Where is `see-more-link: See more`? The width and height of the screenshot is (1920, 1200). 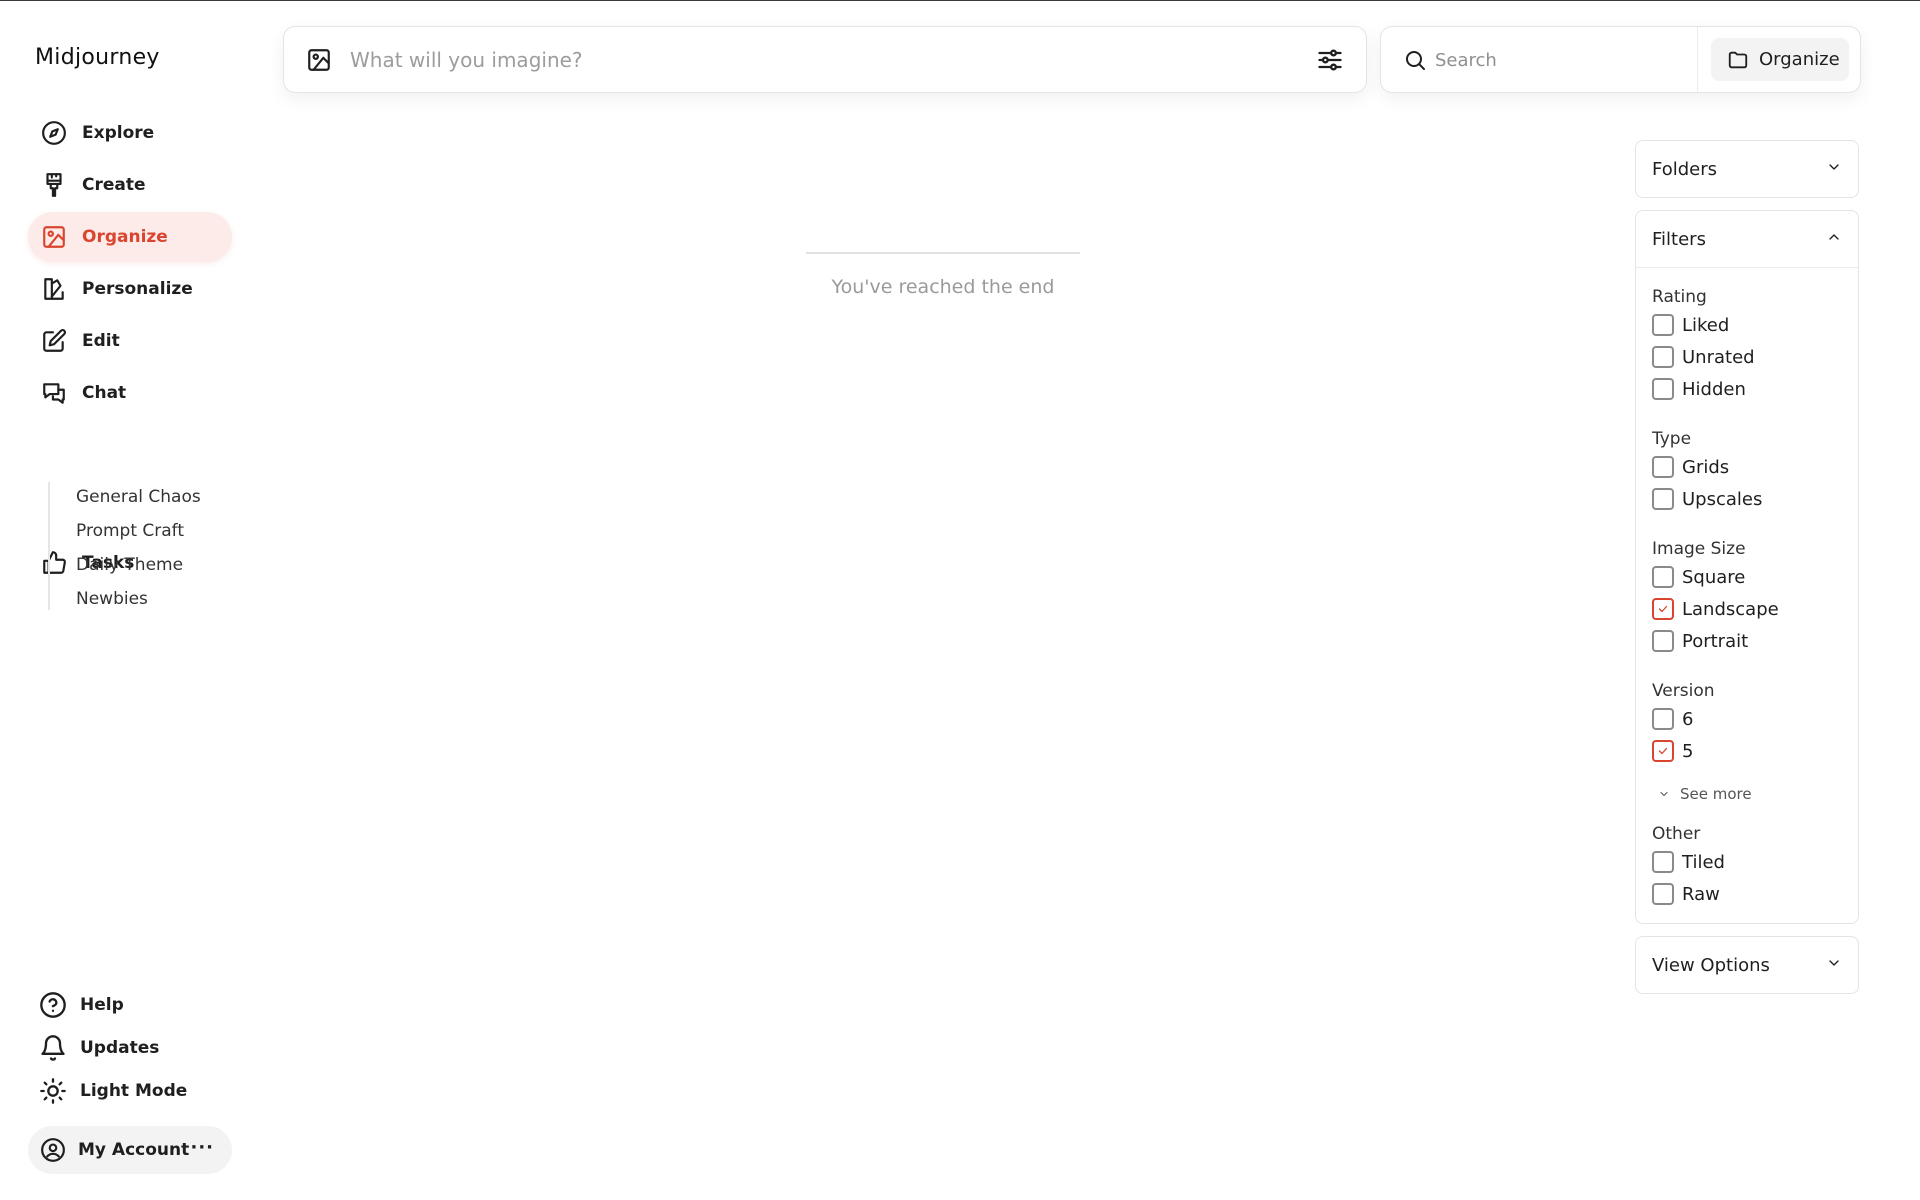
see-more-link: See more is located at coordinates (1705, 794).